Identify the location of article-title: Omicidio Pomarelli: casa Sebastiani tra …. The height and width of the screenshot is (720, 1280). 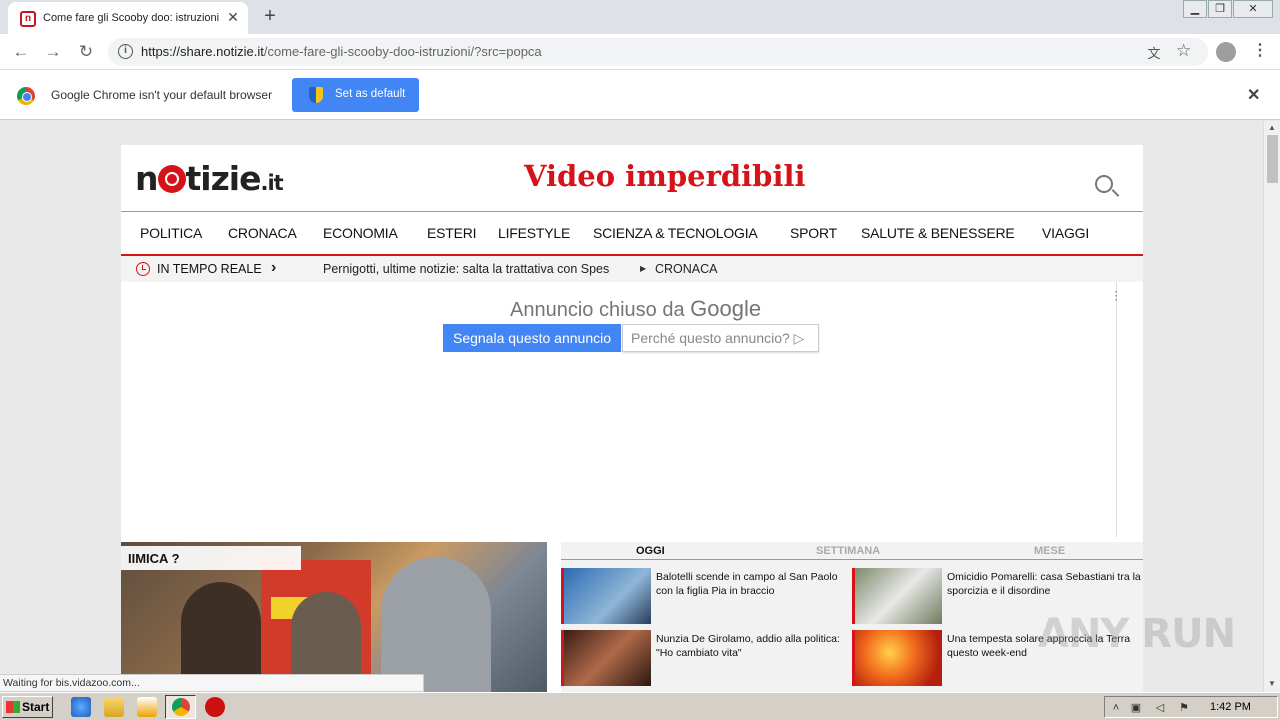
(1044, 584).